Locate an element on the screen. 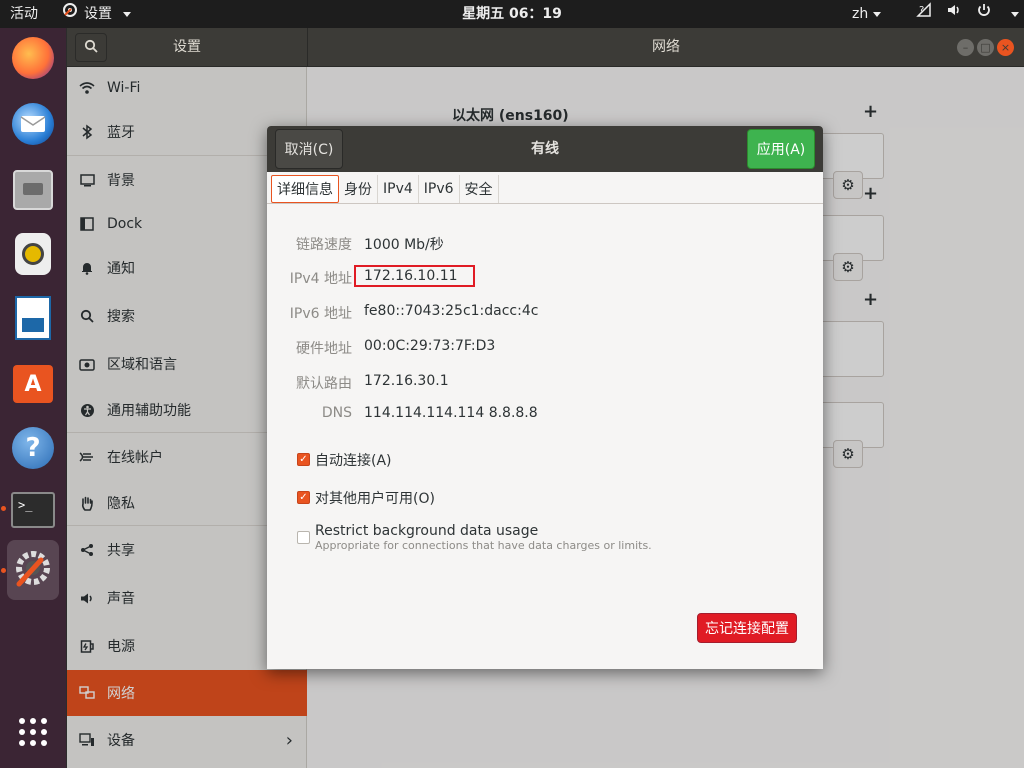 The image size is (1024, 768). help-icon: ? is located at coordinates (33, 448).